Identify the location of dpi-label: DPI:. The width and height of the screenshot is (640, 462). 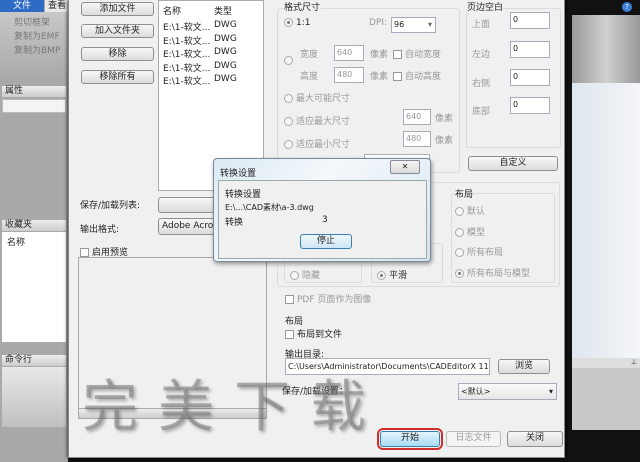
(378, 23).